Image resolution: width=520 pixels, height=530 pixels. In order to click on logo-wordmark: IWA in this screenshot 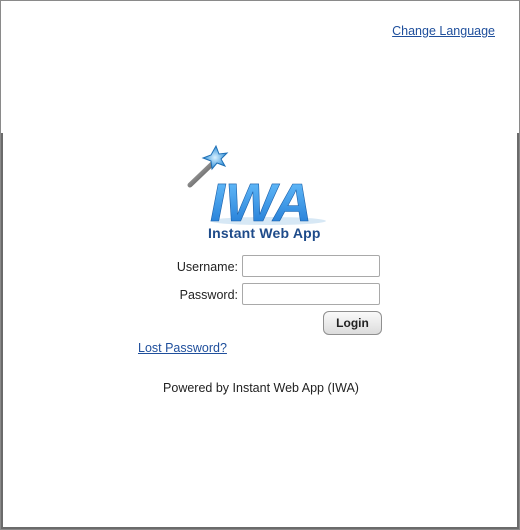, I will do `click(261, 203)`.